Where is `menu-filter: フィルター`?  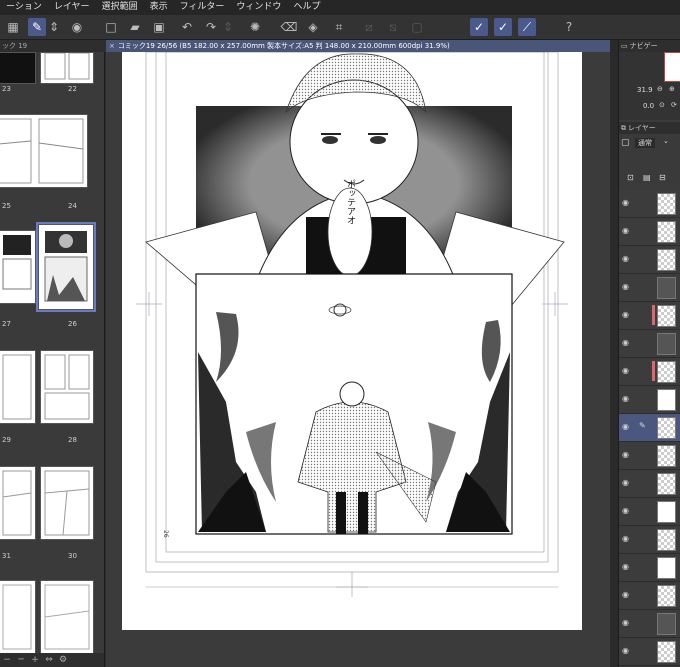 menu-filter: フィルター is located at coordinates (202, 7).